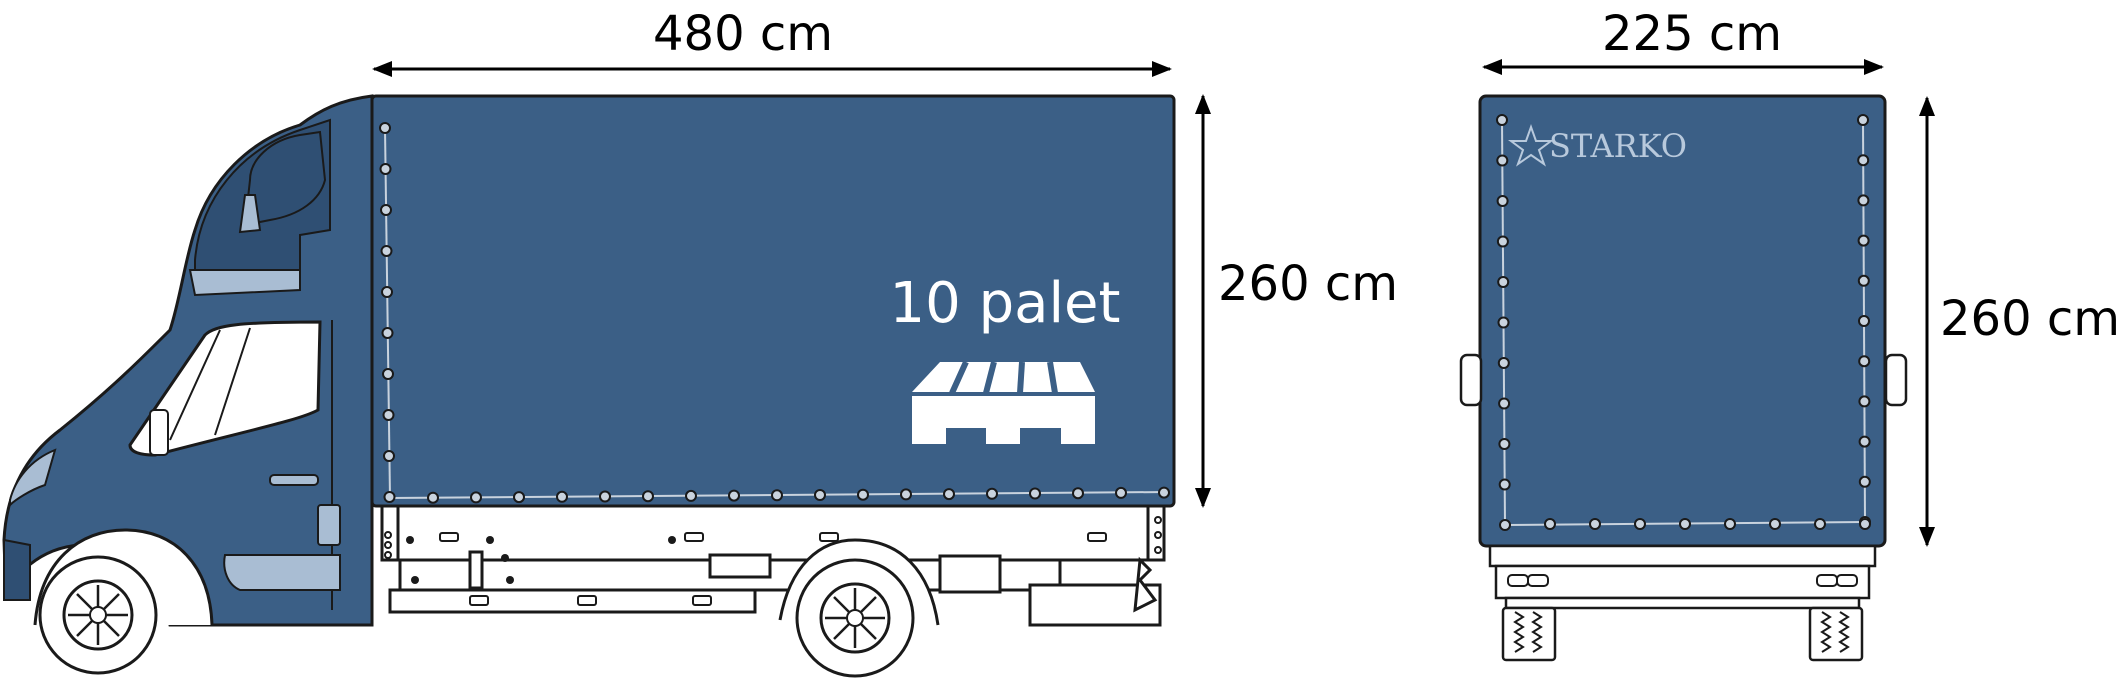 The height and width of the screenshot is (679, 2125). I want to click on width-label: 225 cm, so click(1692, 34).